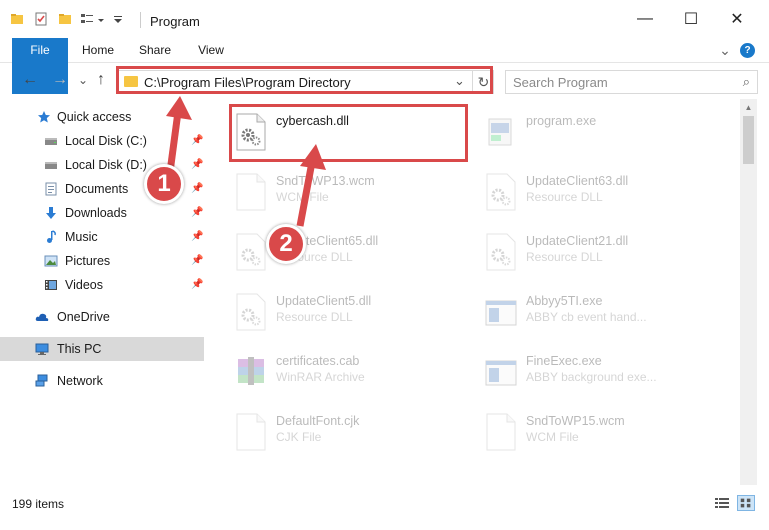 This screenshot has width=769, height=530. Describe the element at coordinates (51, 189) in the screenshot. I see `documents-icon` at that location.